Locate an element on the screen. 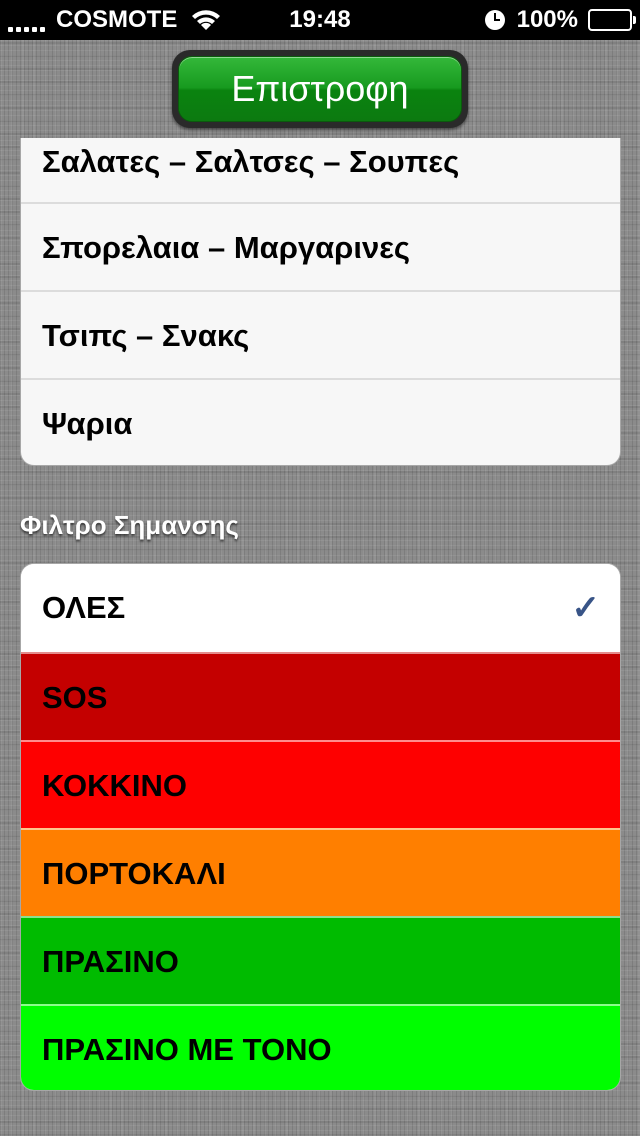 The width and height of the screenshot is (640, 1136). back-button-frame: Επιστροφη is located at coordinates (320, 89).